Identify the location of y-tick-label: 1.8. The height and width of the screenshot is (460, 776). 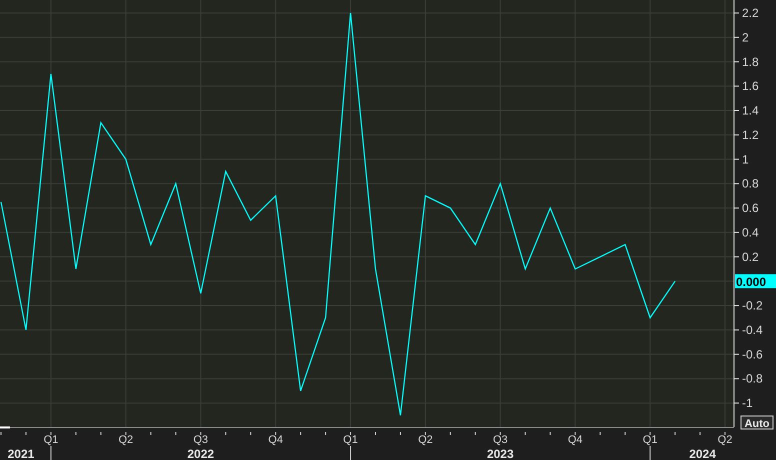
(750, 61).